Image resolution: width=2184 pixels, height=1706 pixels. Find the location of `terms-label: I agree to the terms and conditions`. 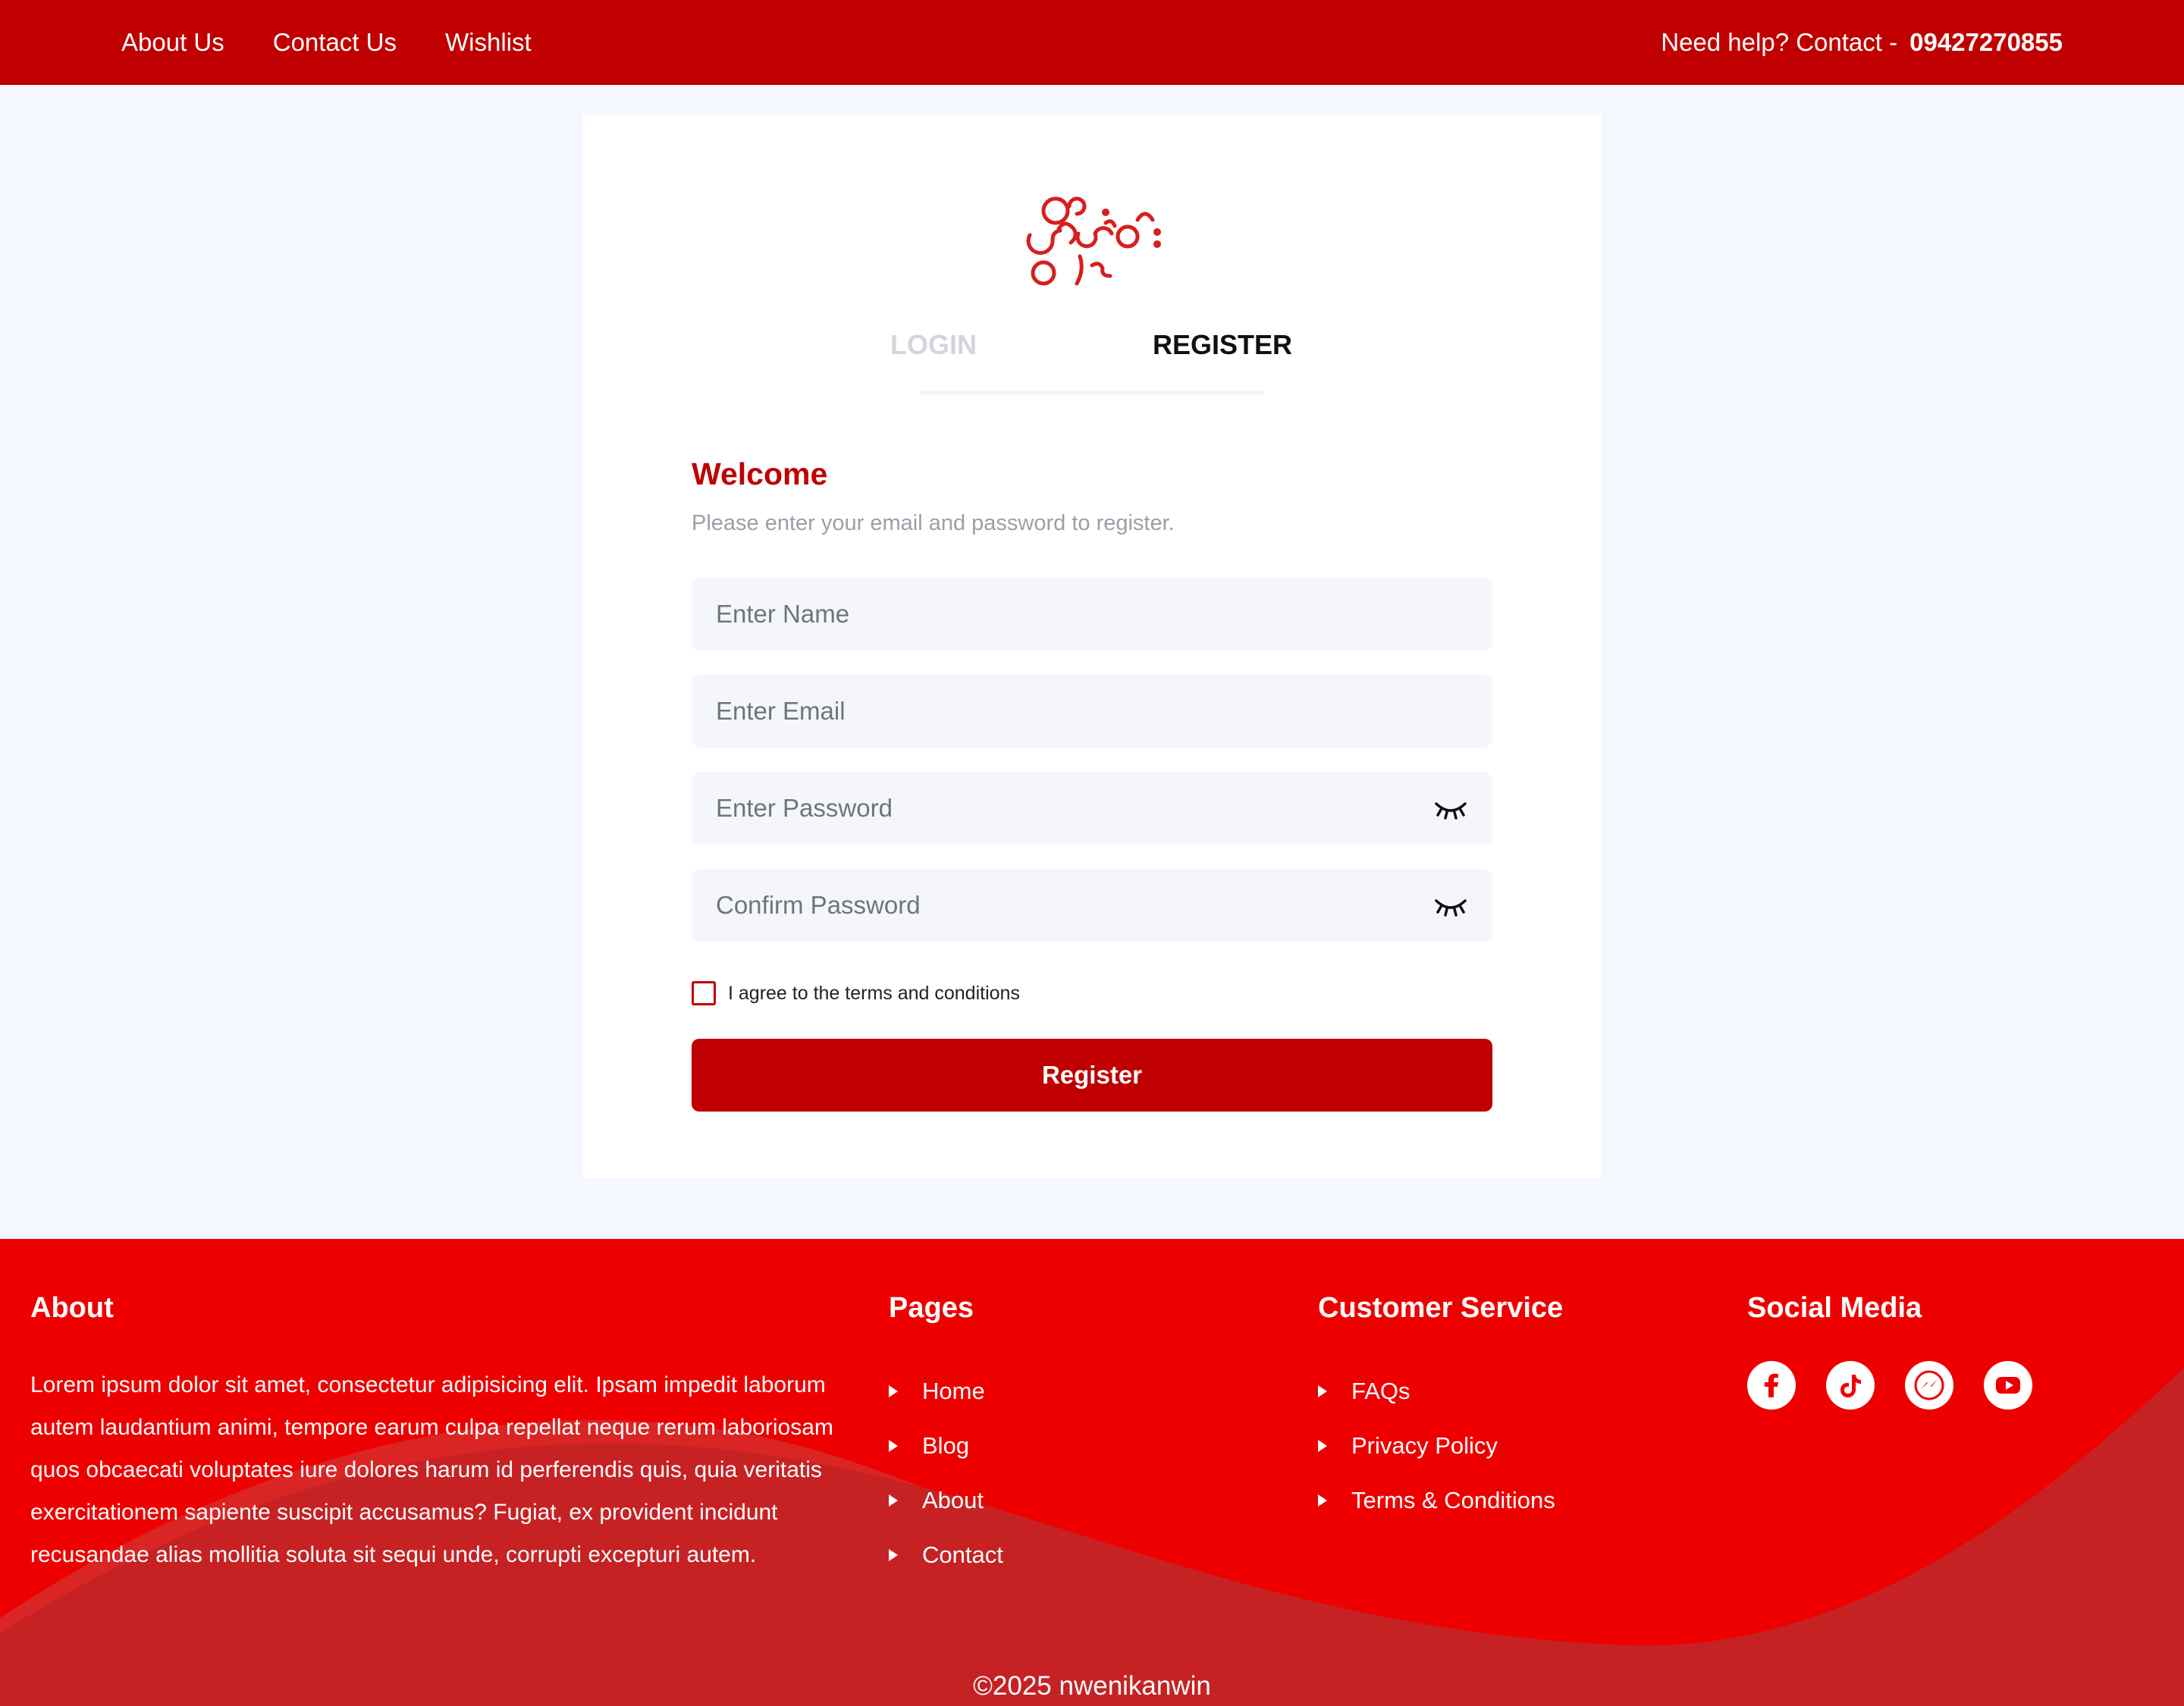

terms-label: I agree to the terms and conditions is located at coordinates (874, 994).